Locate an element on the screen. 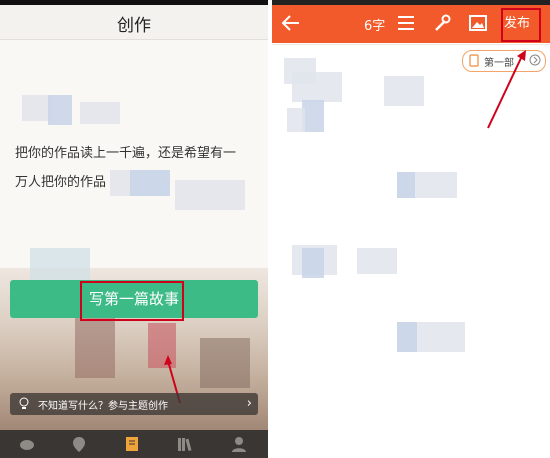 The width and height of the screenshot is (550, 458). left-header: 创作 is located at coordinates (134, 22).